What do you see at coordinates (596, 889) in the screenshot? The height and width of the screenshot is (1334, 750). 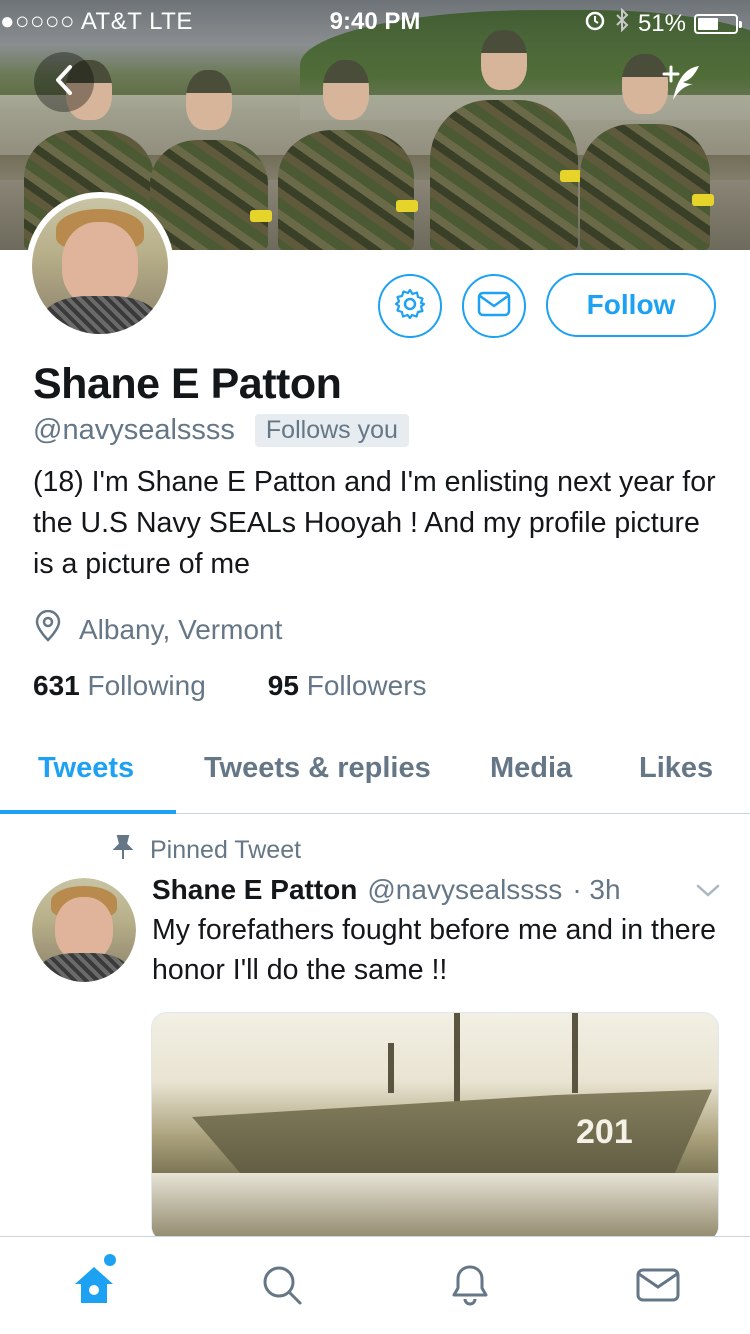 I see `tweet-timestamp: · 3h` at bounding box center [596, 889].